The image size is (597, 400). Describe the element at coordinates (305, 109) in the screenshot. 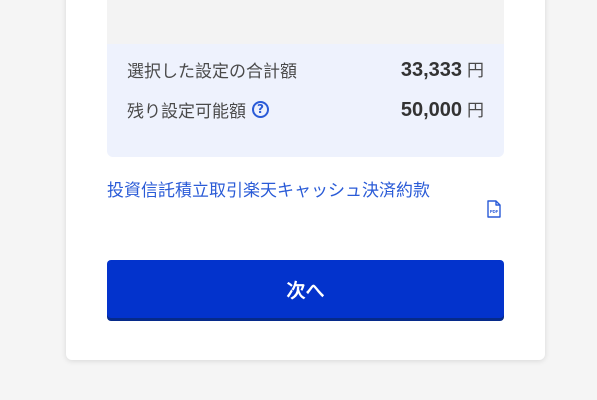

I see `remaining-row: 残り設定可能額 ? 50,000 円` at that location.